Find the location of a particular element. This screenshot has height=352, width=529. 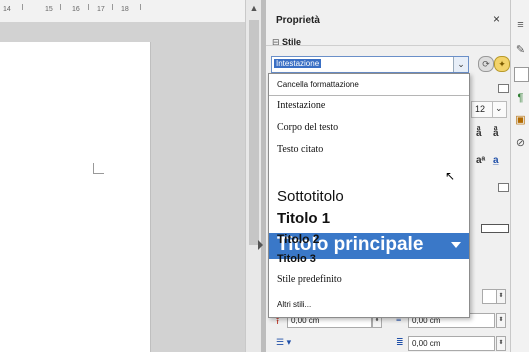

list-item-label: Sottotitolo is located at coordinates (310, 196).